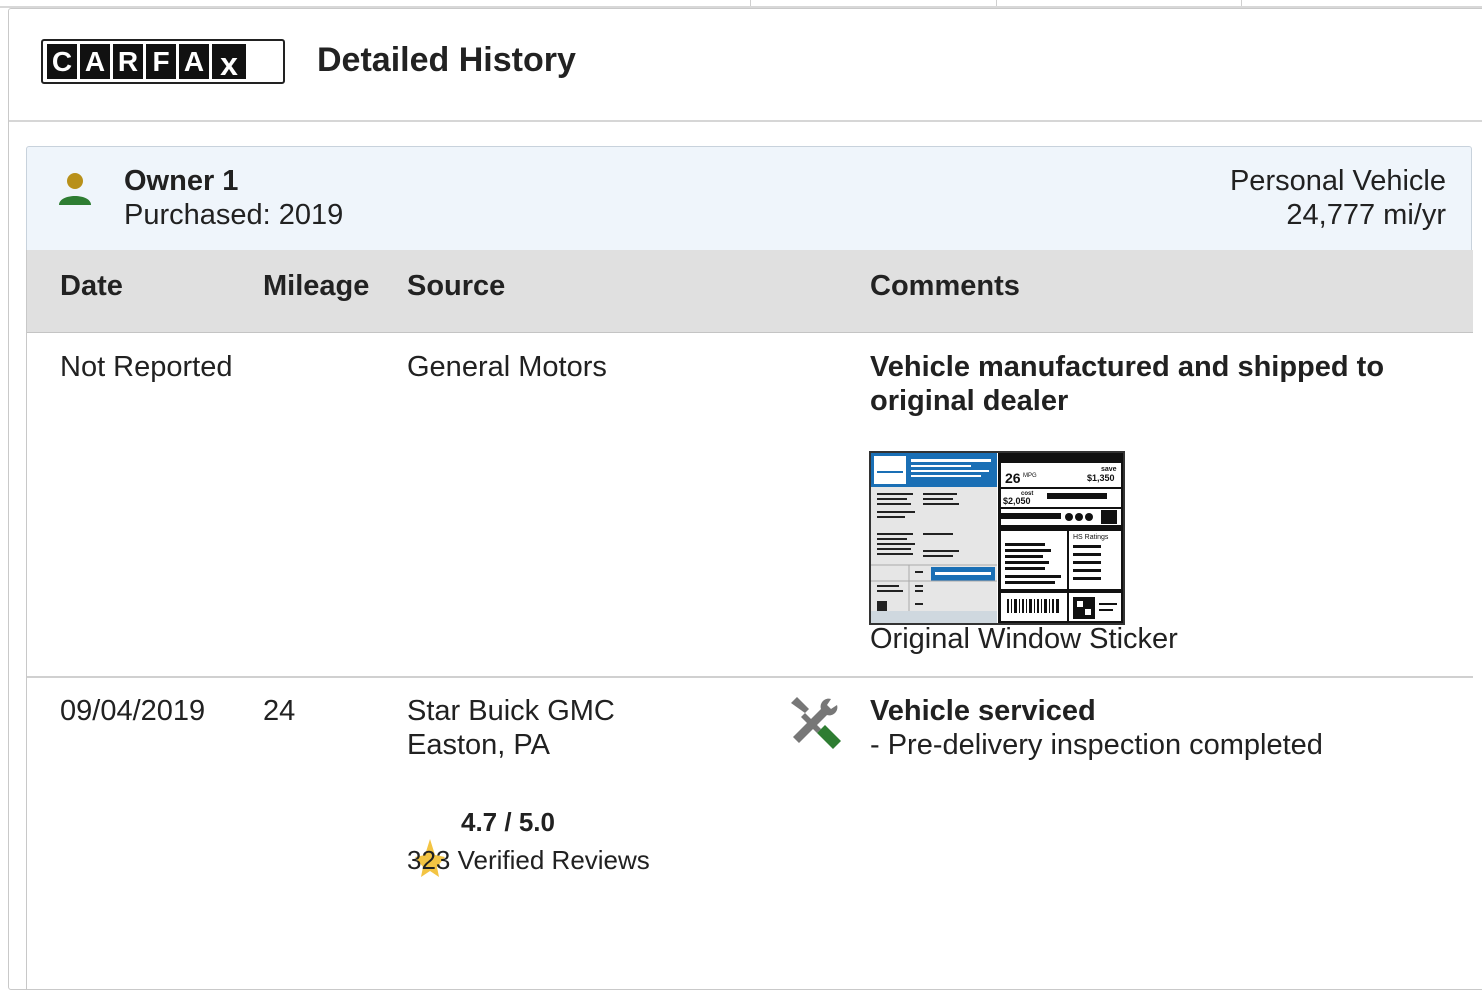  I want to click on dealer-rating: 4.7 / 5.0, so click(508, 822).